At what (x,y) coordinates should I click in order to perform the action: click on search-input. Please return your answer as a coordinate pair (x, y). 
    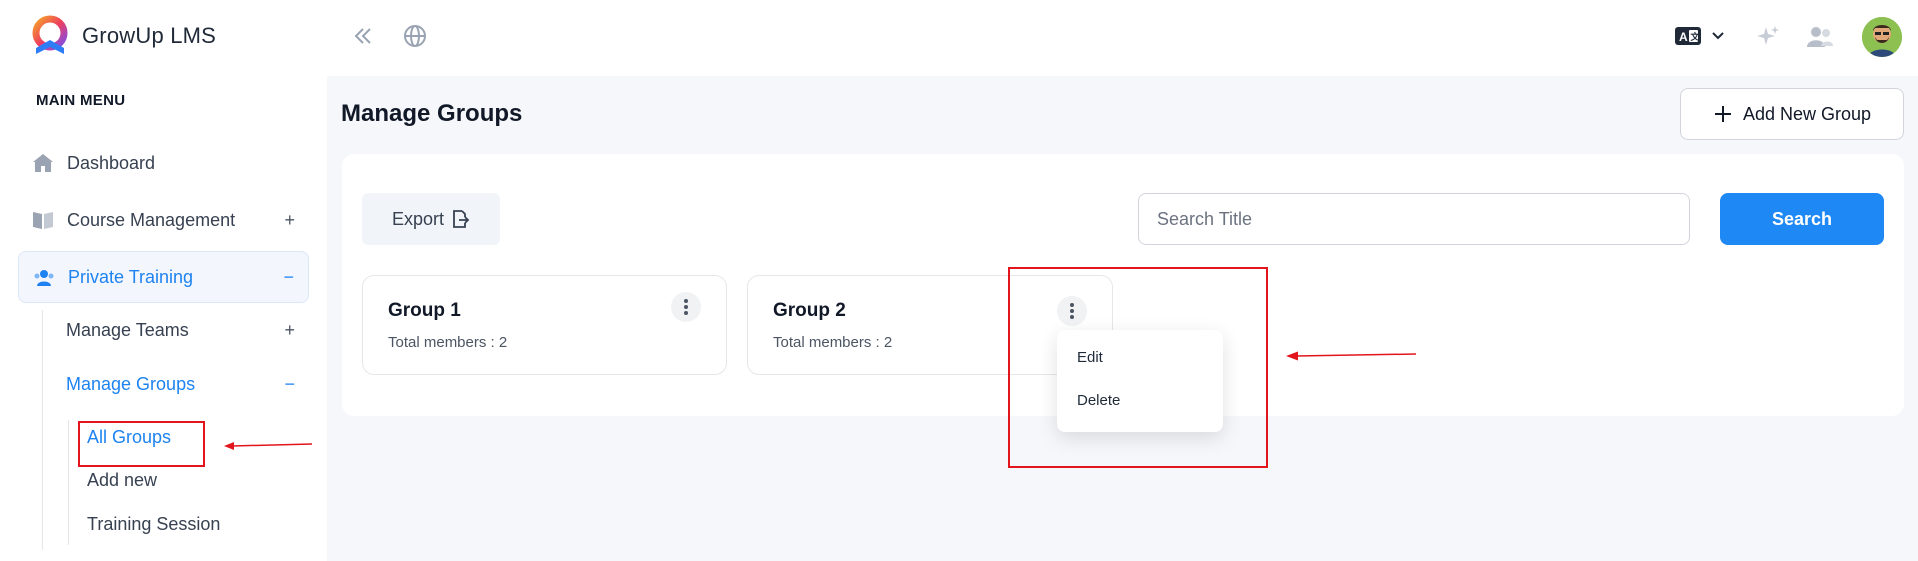
    Looking at the image, I should click on (1414, 219).